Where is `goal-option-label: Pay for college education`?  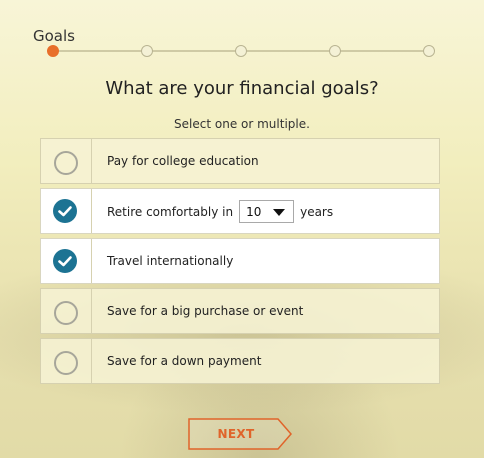
goal-option-label: Pay for college education is located at coordinates (183, 161).